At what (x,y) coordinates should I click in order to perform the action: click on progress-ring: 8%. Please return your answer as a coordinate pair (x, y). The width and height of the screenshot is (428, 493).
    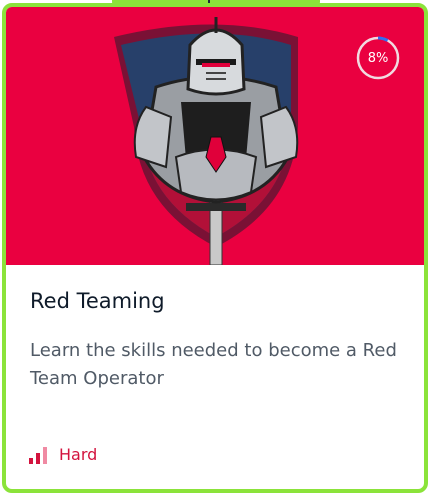
    Looking at the image, I should click on (378, 58).